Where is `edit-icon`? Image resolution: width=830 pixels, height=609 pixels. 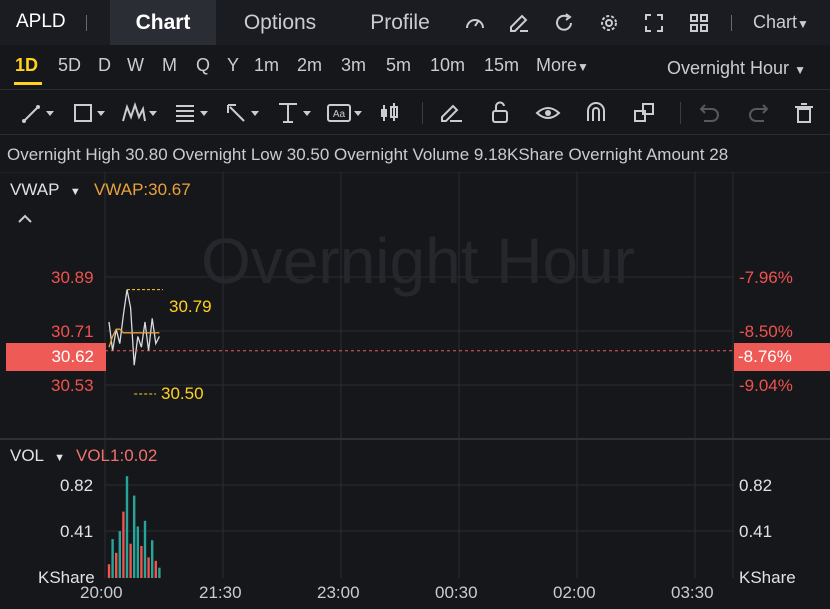 edit-icon is located at coordinates (519, 23).